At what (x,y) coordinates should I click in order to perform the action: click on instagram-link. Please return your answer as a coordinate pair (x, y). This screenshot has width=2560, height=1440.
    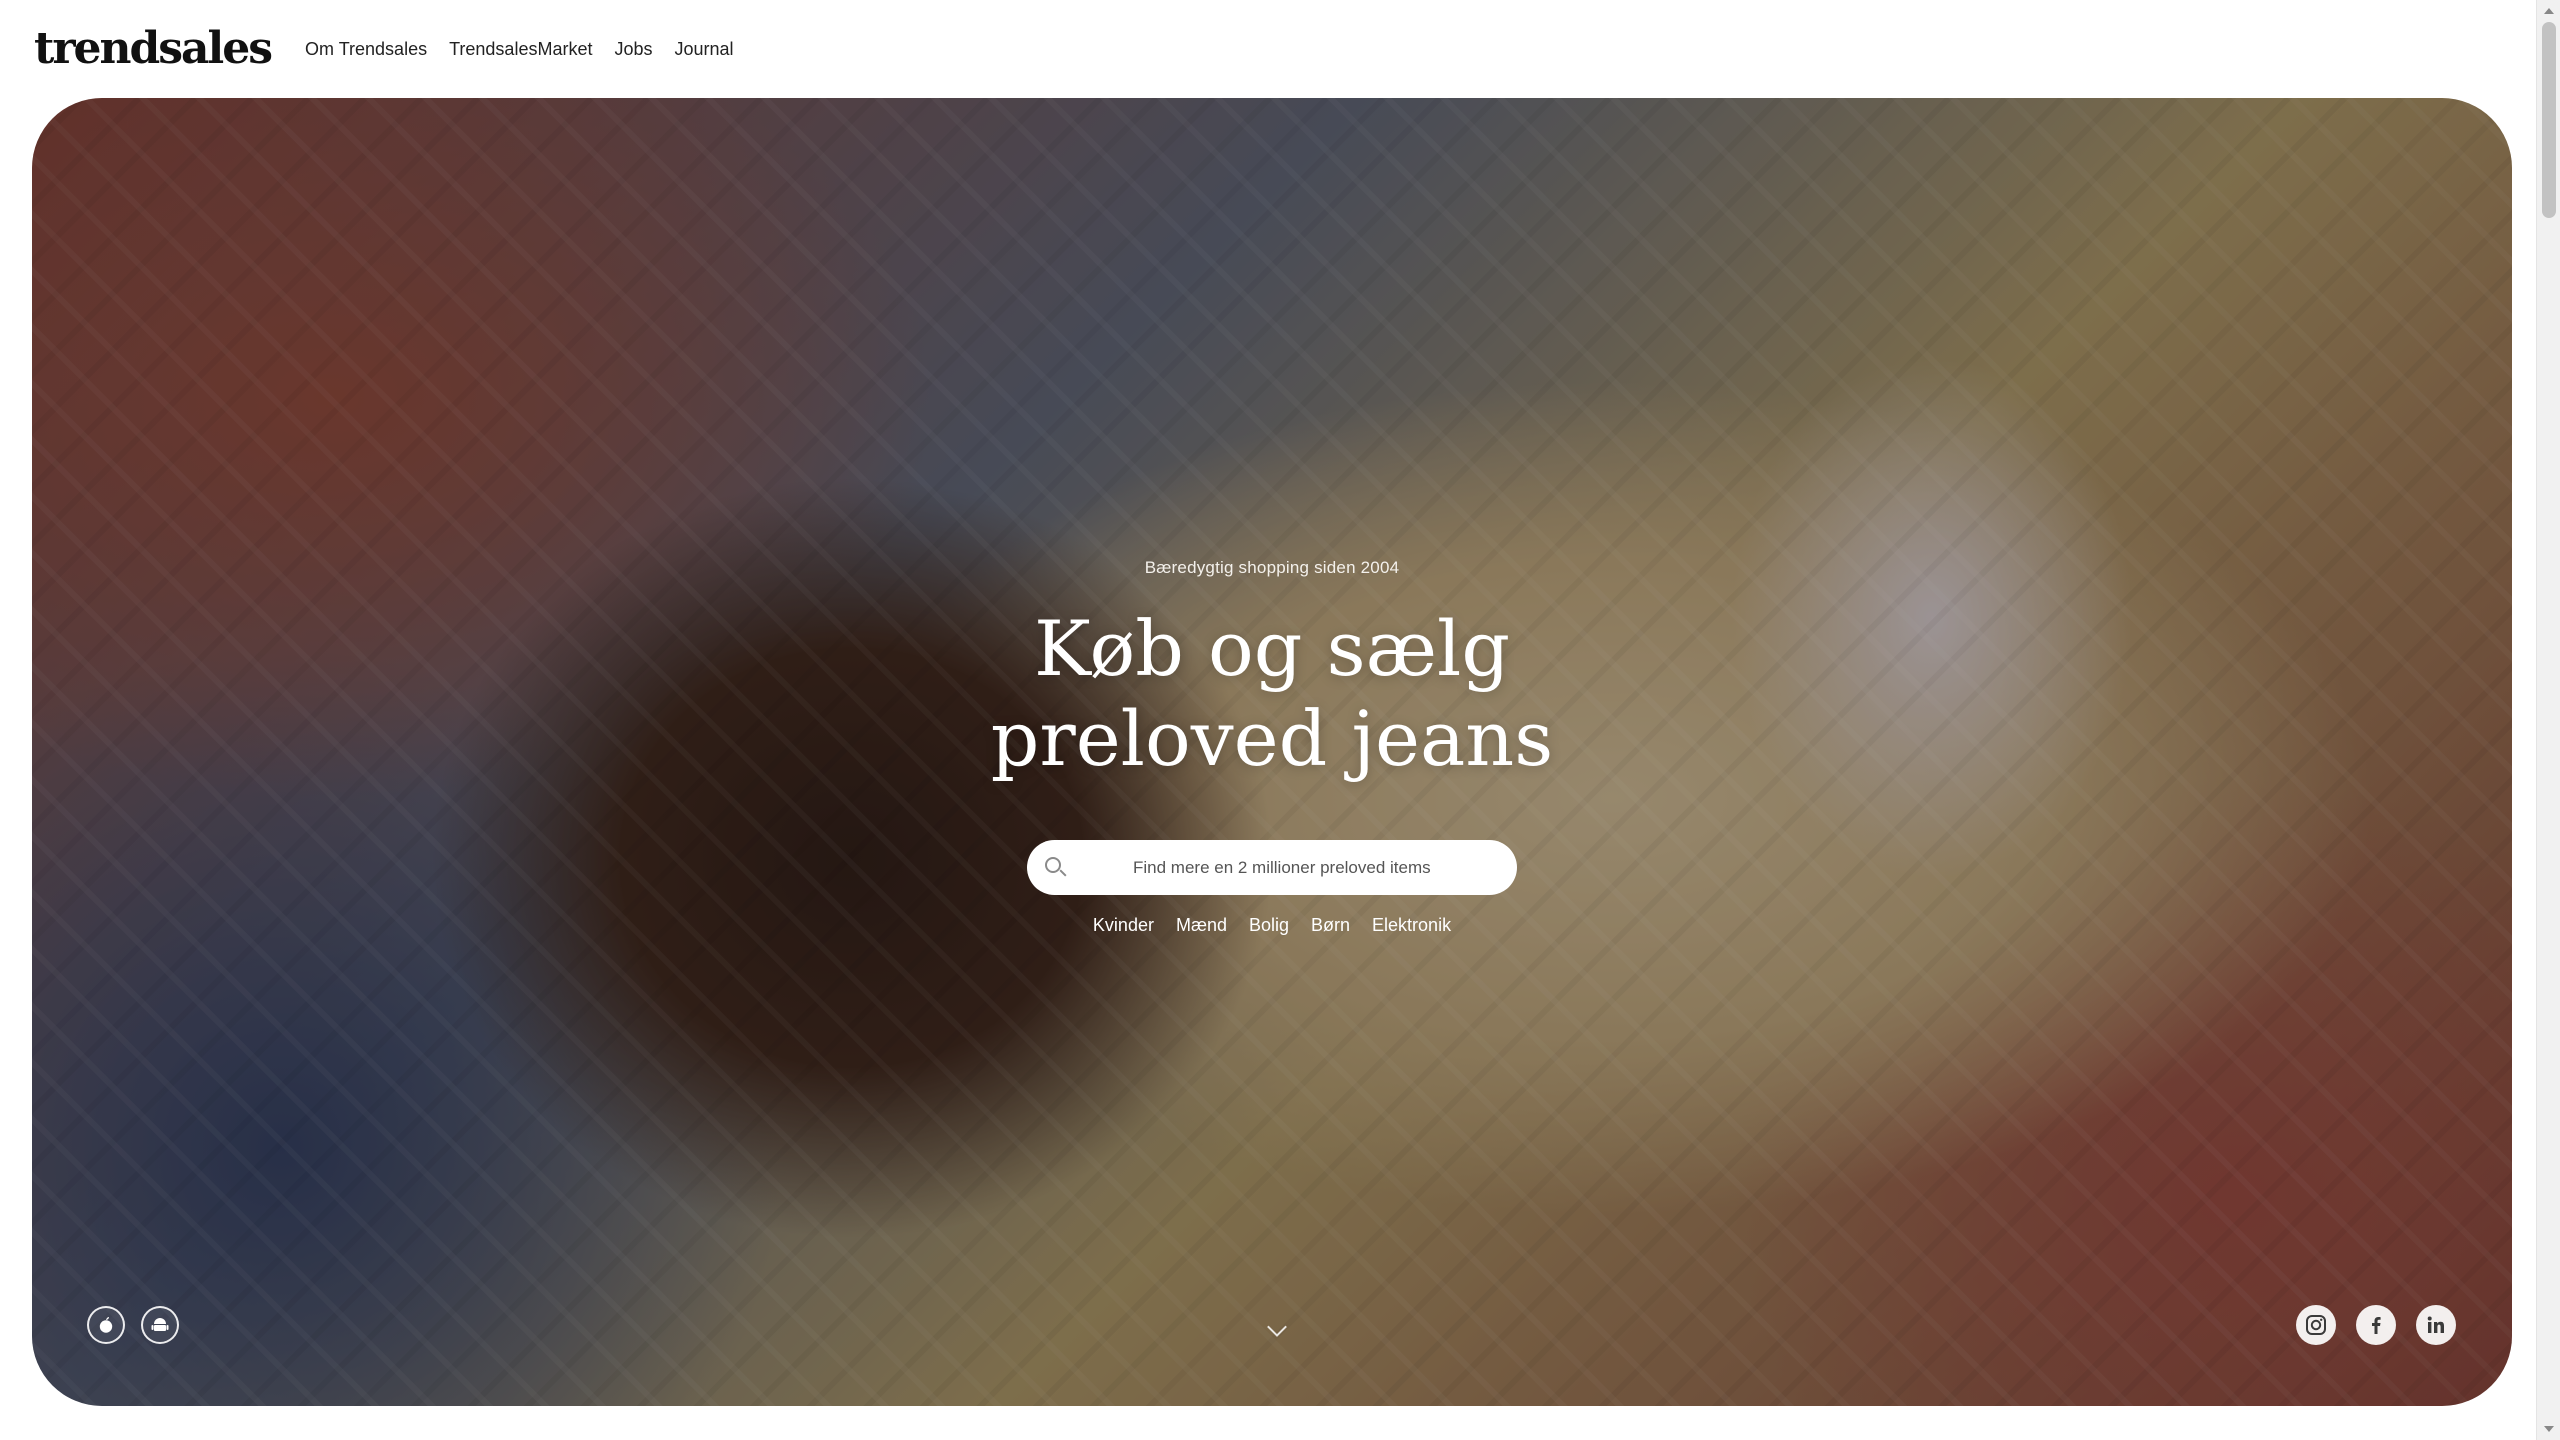
    Looking at the image, I should click on (2316, 1325).